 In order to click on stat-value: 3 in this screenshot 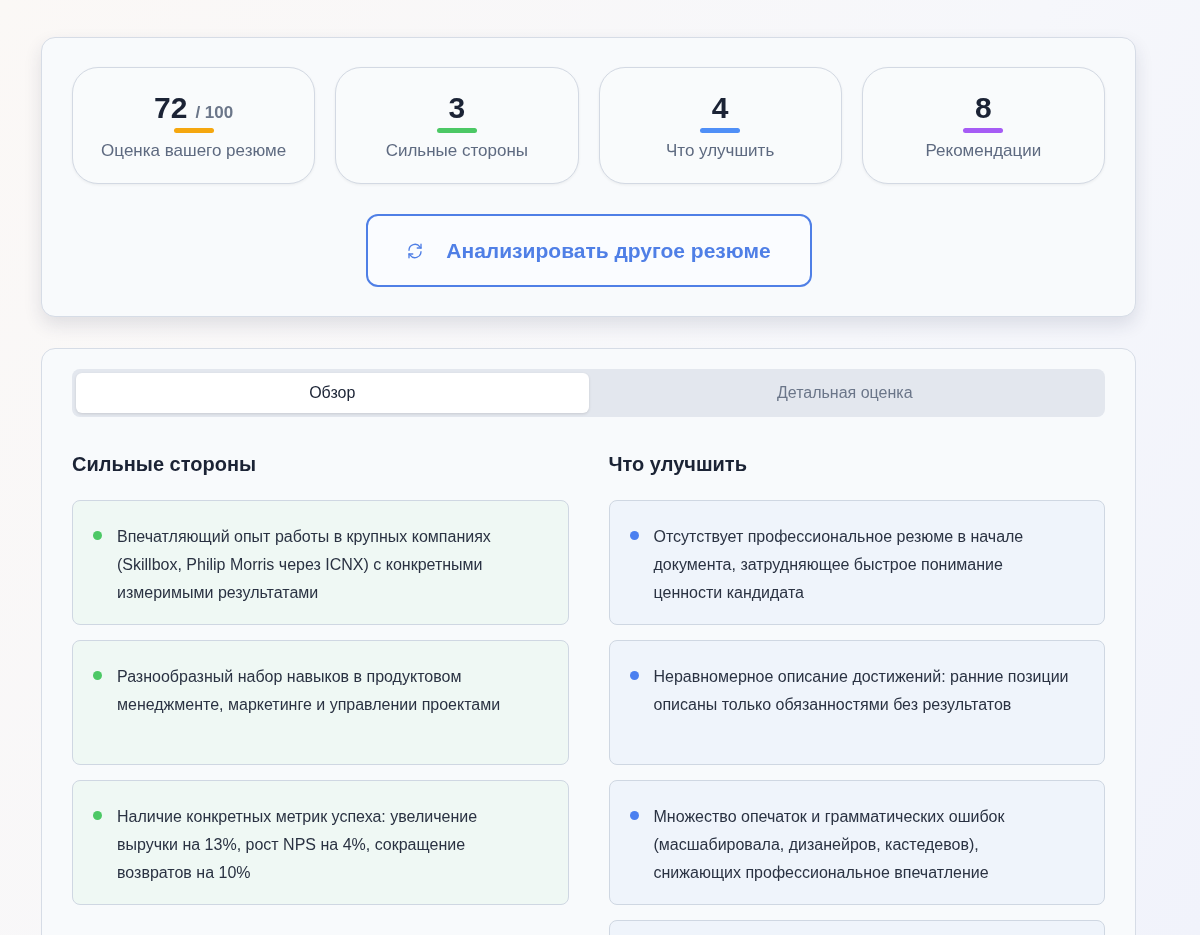, I will do `click(457, 108)`.